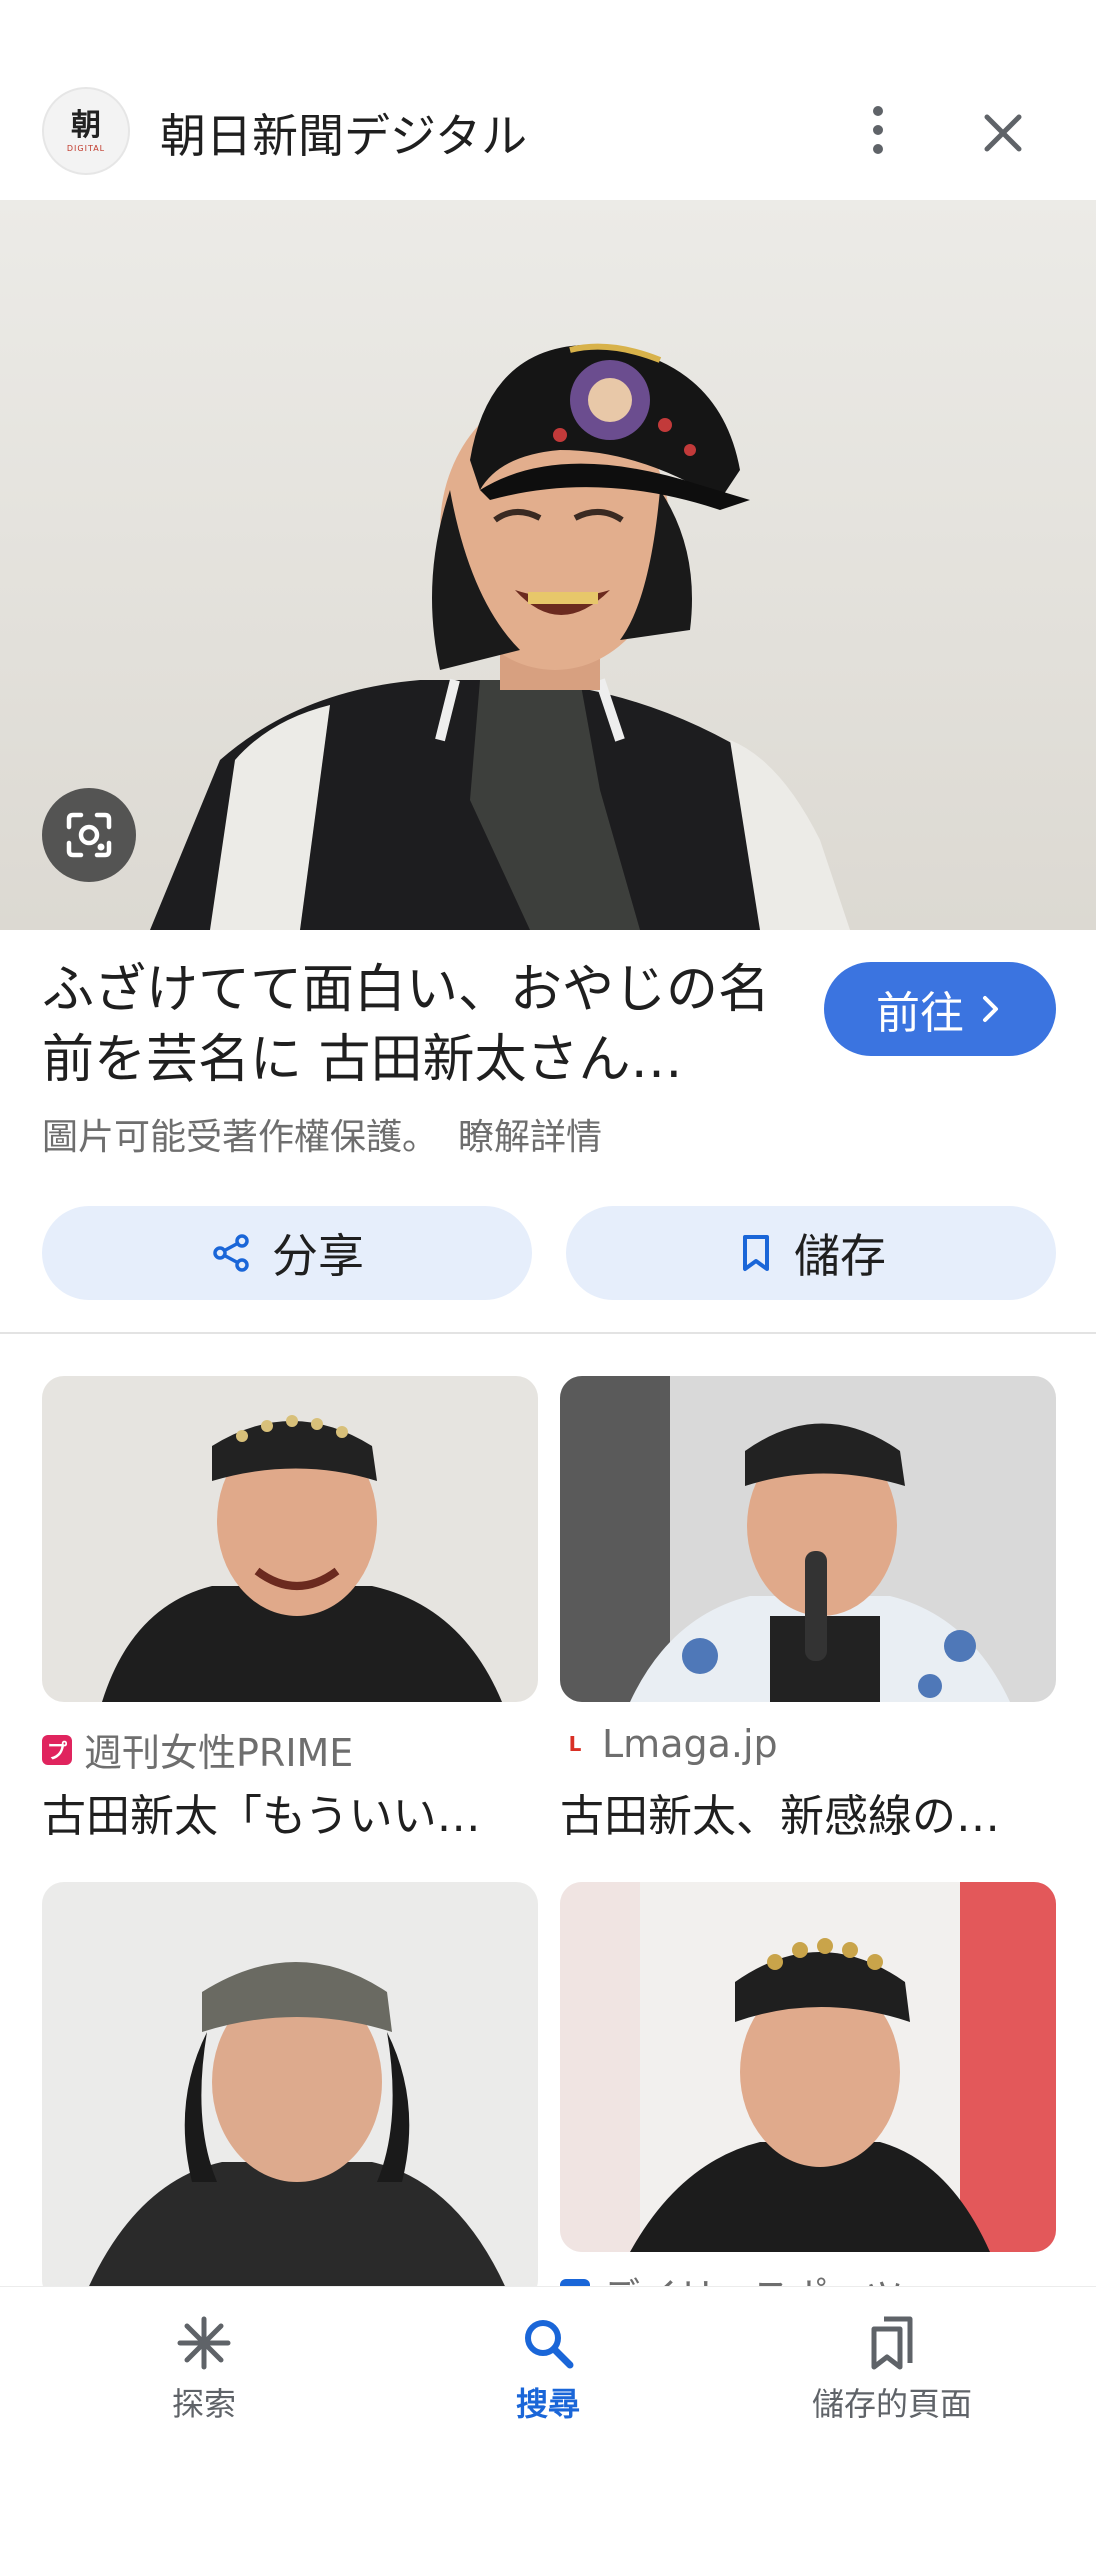  I want to click on copyright-text: 圖片可能受著作權保護。, so click(240, 1137).